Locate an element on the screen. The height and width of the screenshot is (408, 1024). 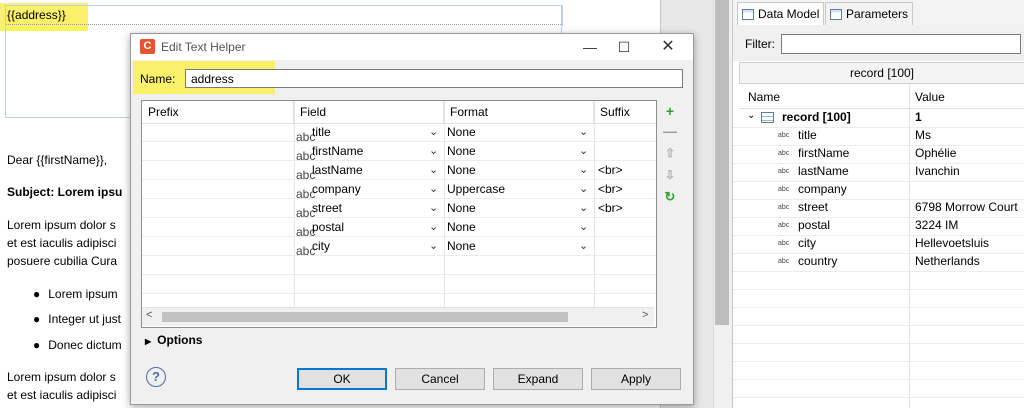
tab-label: Data Model is located at coordinates (789, 14).